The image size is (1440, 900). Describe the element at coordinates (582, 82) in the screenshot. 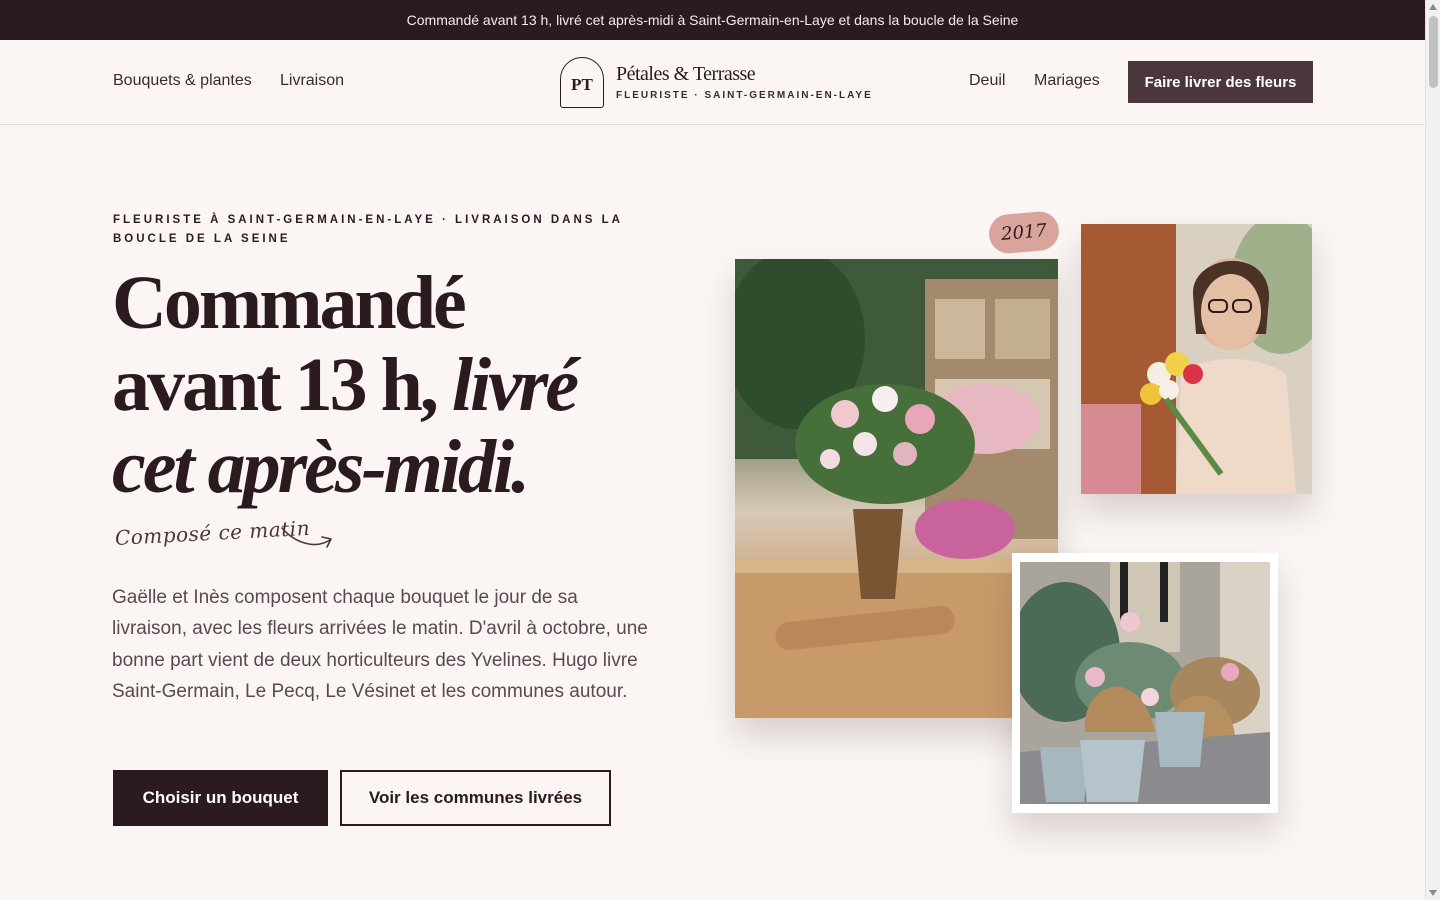

I see `logo-mark: PT` at that location.